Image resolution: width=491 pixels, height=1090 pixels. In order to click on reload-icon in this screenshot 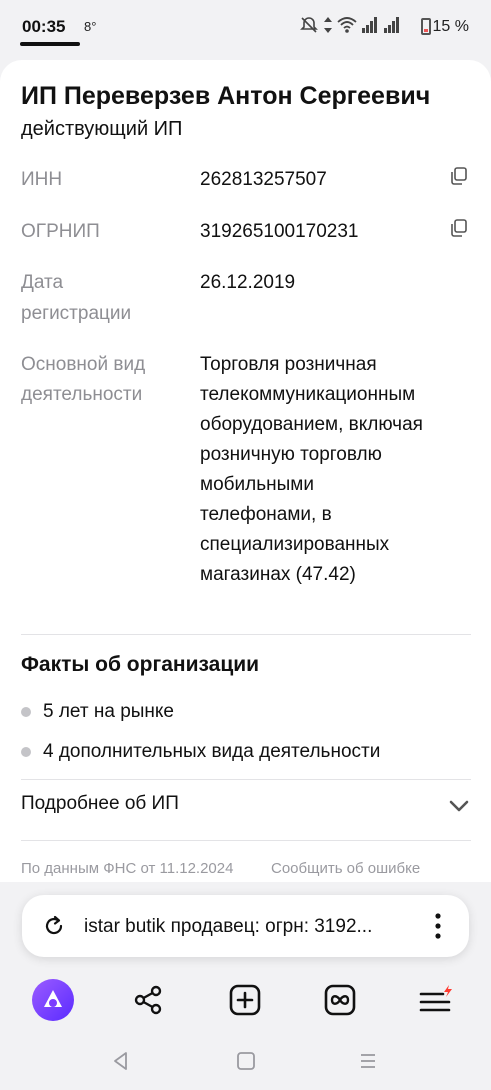, I will do `click(54, 926)`.